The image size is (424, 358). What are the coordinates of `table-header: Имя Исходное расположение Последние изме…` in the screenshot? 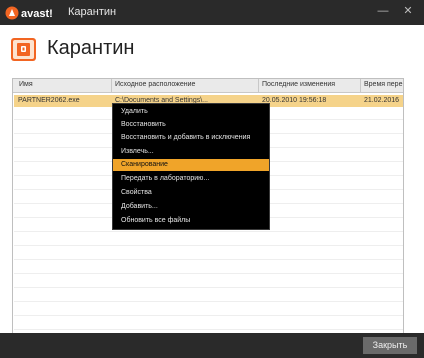 It's located at (208, 86).